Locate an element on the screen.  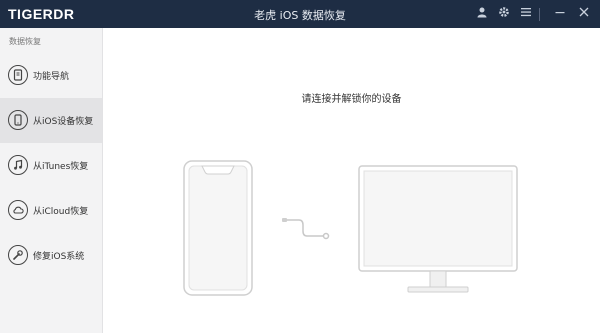
cable-illustration is located at coordinates (306, 229).